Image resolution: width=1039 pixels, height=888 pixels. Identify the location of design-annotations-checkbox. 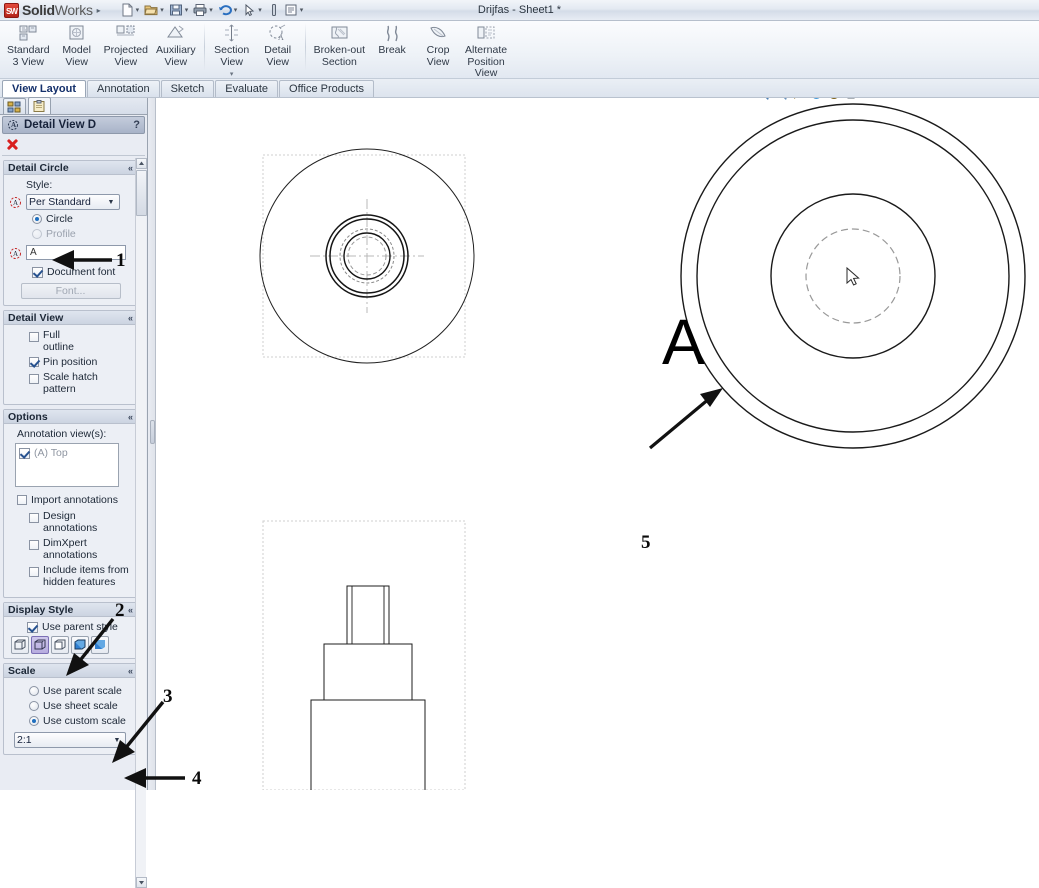
(34, 518).